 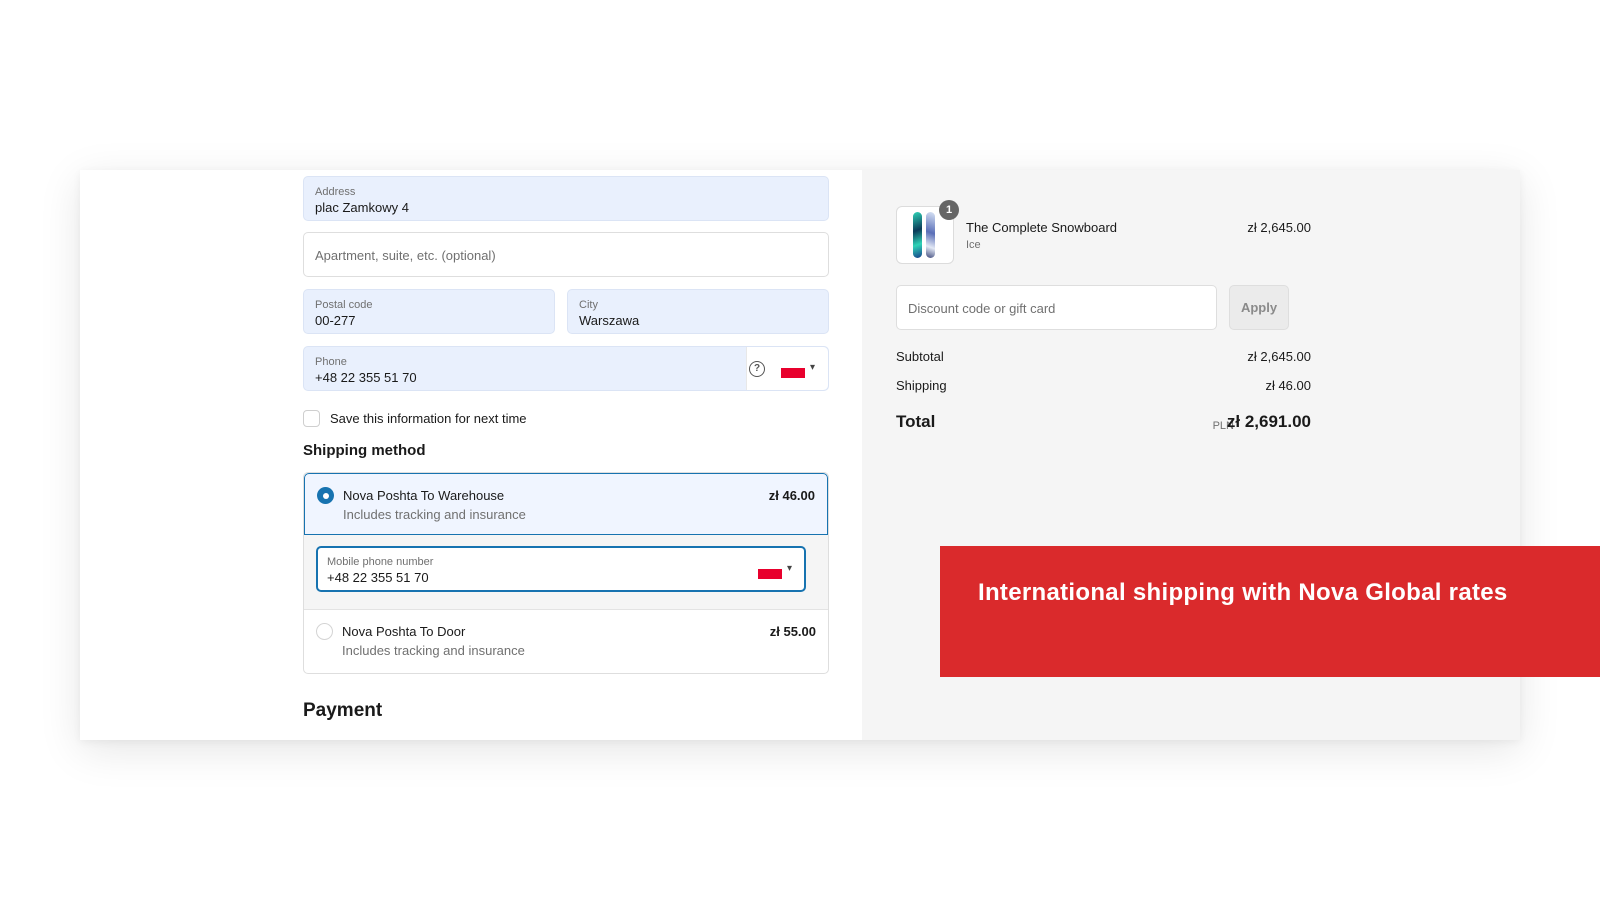 I want to click on phone-aux: ? ▾, so click(x=787, y=368).